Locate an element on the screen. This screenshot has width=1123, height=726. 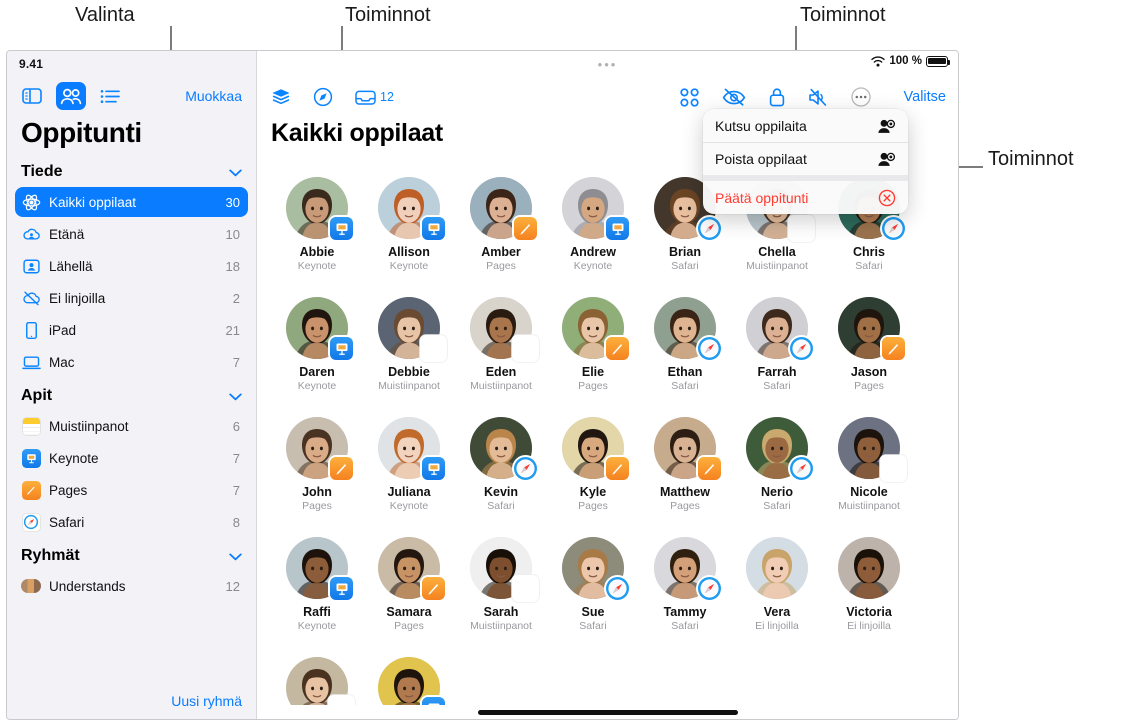
sidebar-item-lähellä: Lähellä 18 is located at coordinates (131, 266).